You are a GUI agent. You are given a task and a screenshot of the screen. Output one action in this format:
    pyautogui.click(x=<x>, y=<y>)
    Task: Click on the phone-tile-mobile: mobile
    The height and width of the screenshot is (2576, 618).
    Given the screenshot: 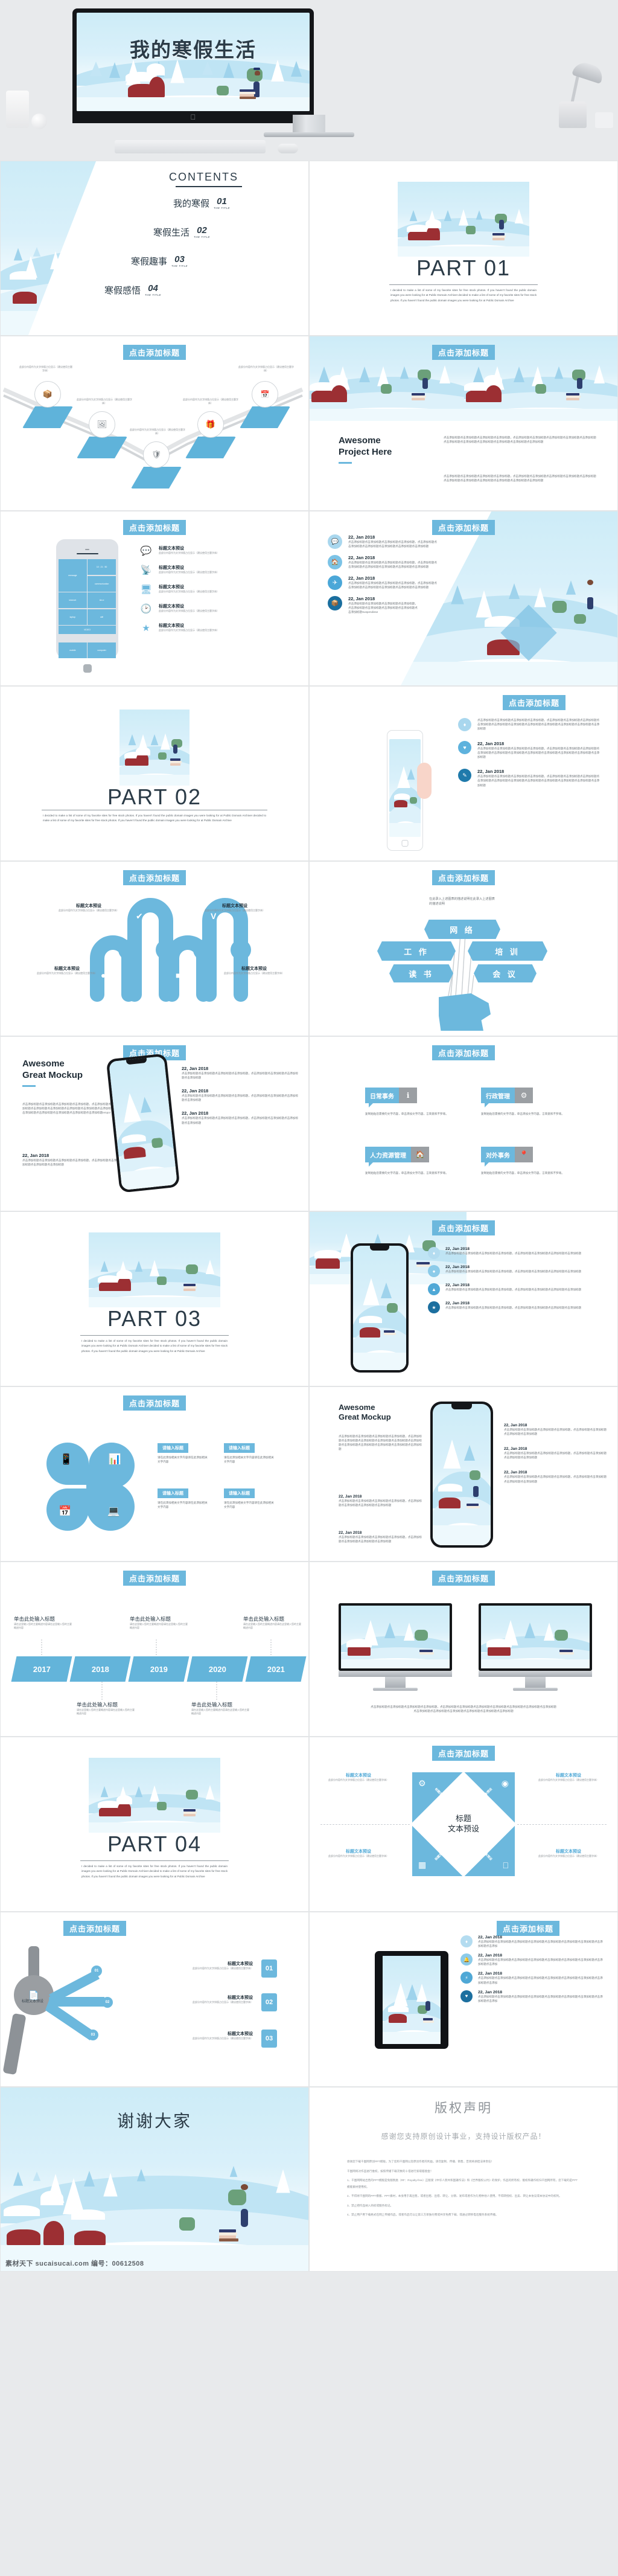 What is the action you would take?
    pyautogui.click(x=73, y=650)
    